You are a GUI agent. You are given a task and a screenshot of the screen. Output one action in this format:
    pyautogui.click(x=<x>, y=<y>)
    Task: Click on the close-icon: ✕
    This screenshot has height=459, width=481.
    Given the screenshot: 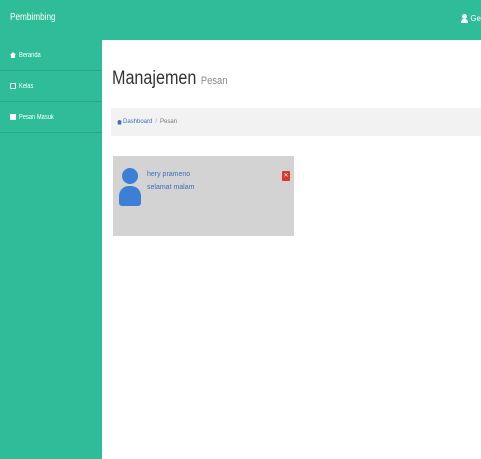 What is the action you would take?
    pyautogui.click(x=286, y=176)
    